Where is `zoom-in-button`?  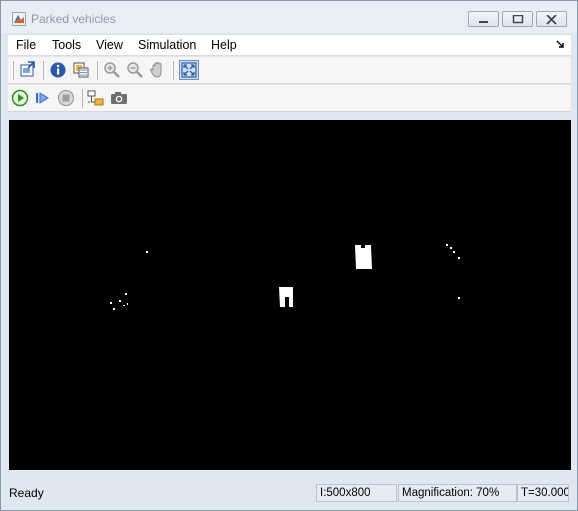 zoom-in-button is located at coordinates (112, 70).